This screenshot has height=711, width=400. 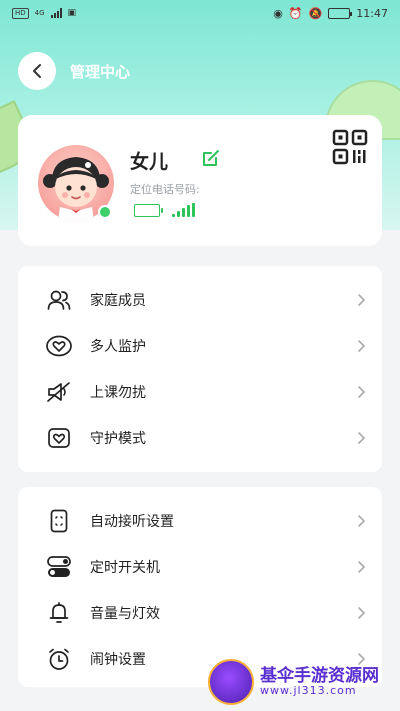 I want to click on guard-heart-icon, so click(x=59, y=438).